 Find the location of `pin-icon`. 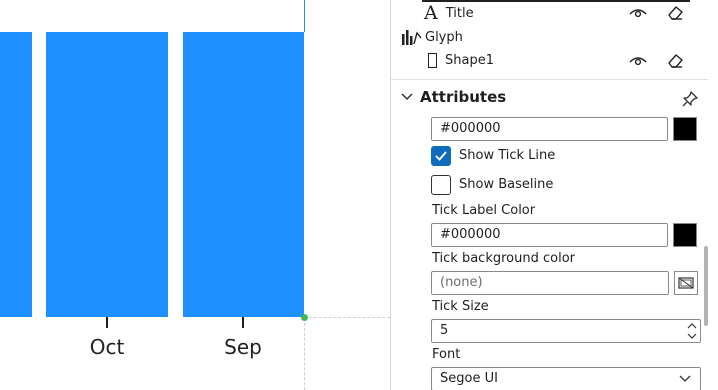

pin-icon is located at coordinates (690, 99).